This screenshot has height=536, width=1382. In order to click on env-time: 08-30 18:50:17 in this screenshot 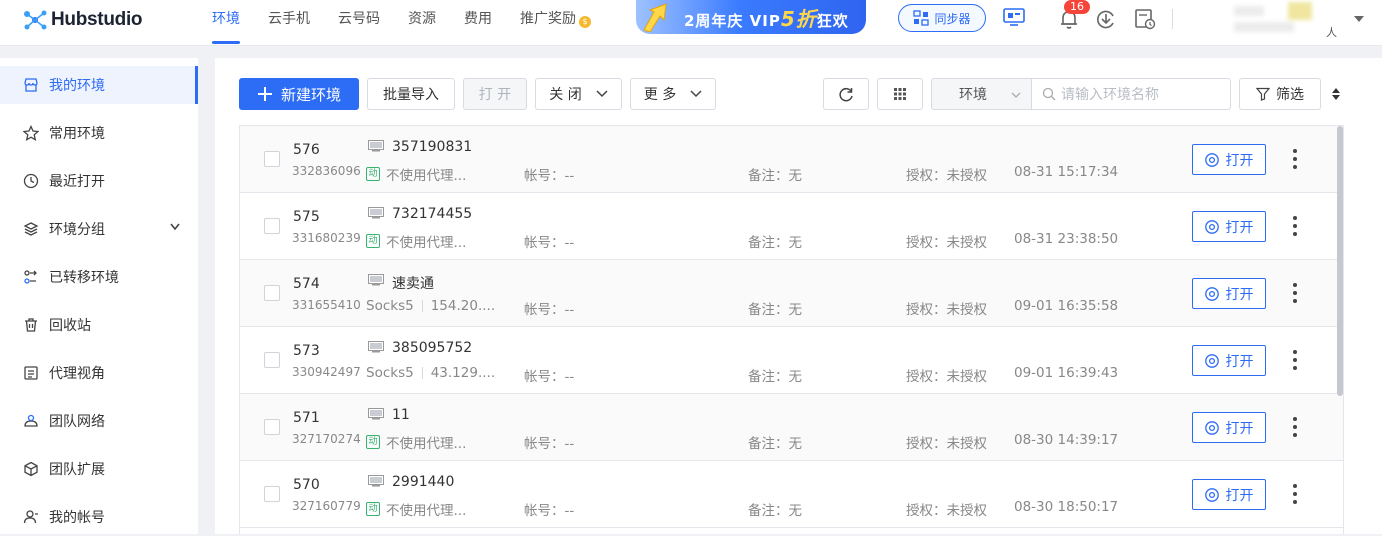, I will do `click(1066, 507)`.